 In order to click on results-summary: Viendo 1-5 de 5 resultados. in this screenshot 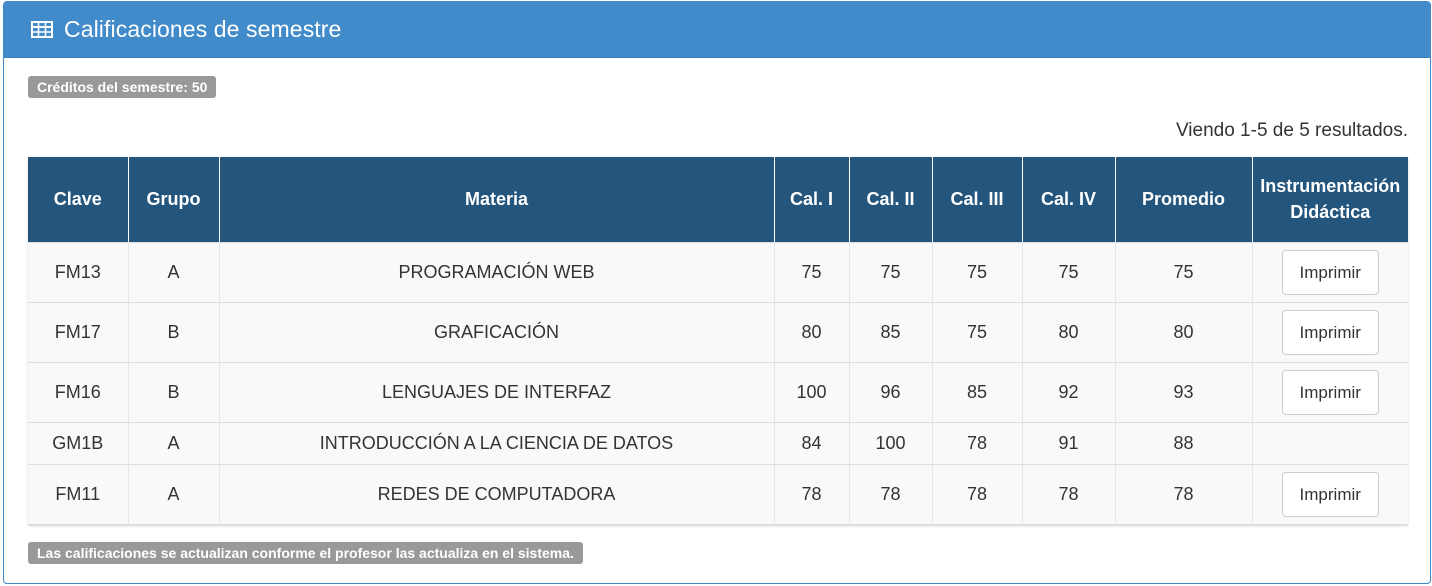, I will do `click(1291, 130)`.